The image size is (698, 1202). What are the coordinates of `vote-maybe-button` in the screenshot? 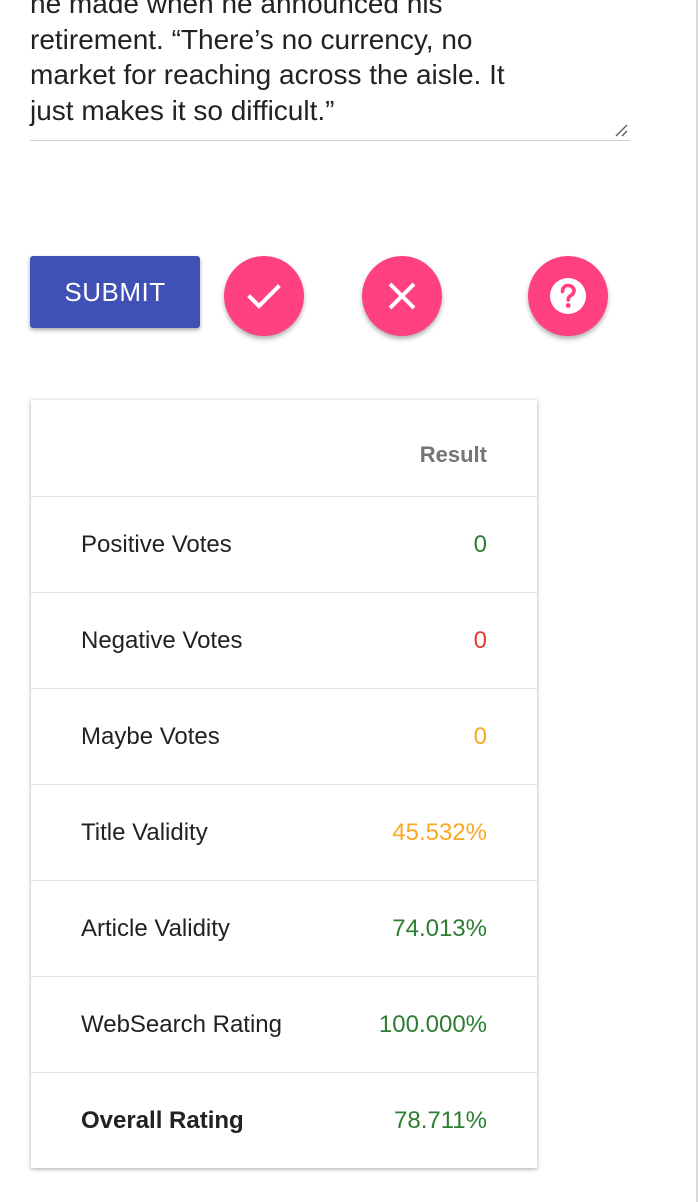 It's located at (568, 296).